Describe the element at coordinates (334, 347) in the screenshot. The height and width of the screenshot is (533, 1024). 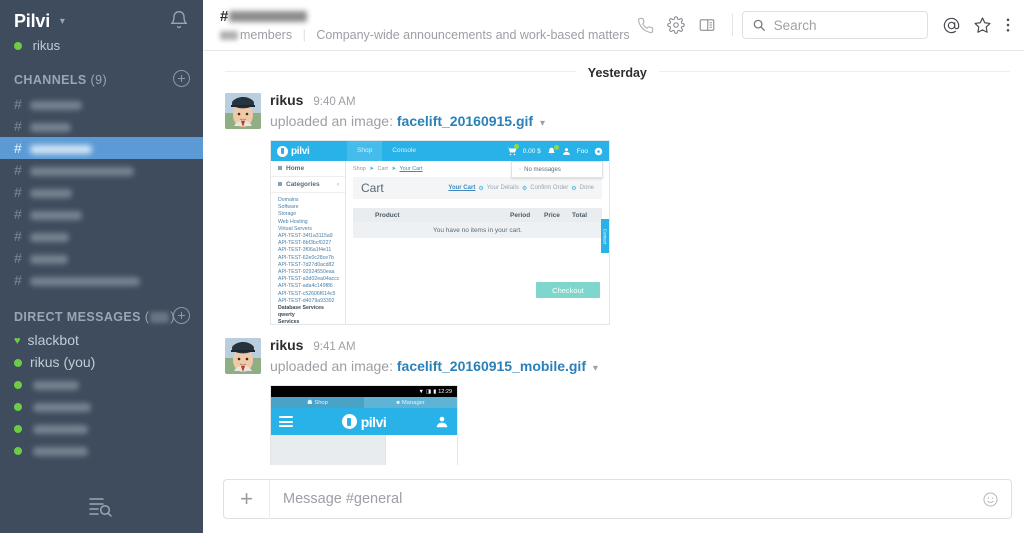
I see `message-timestamp: 9:41 AM` at that location.